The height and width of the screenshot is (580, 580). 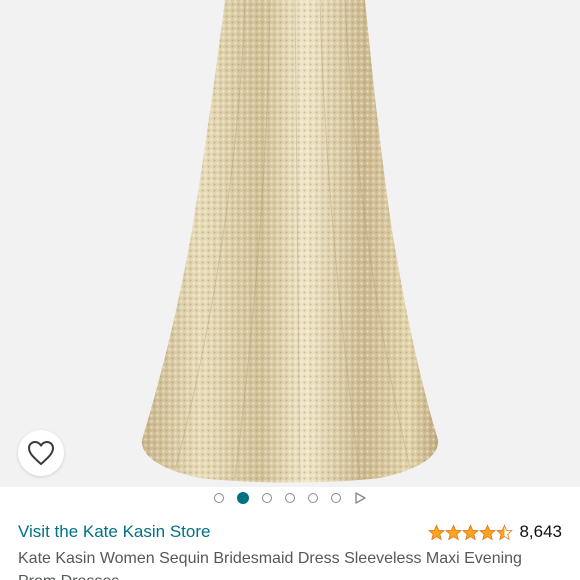 I want to click on play-icon, so click(x=360, y=498).